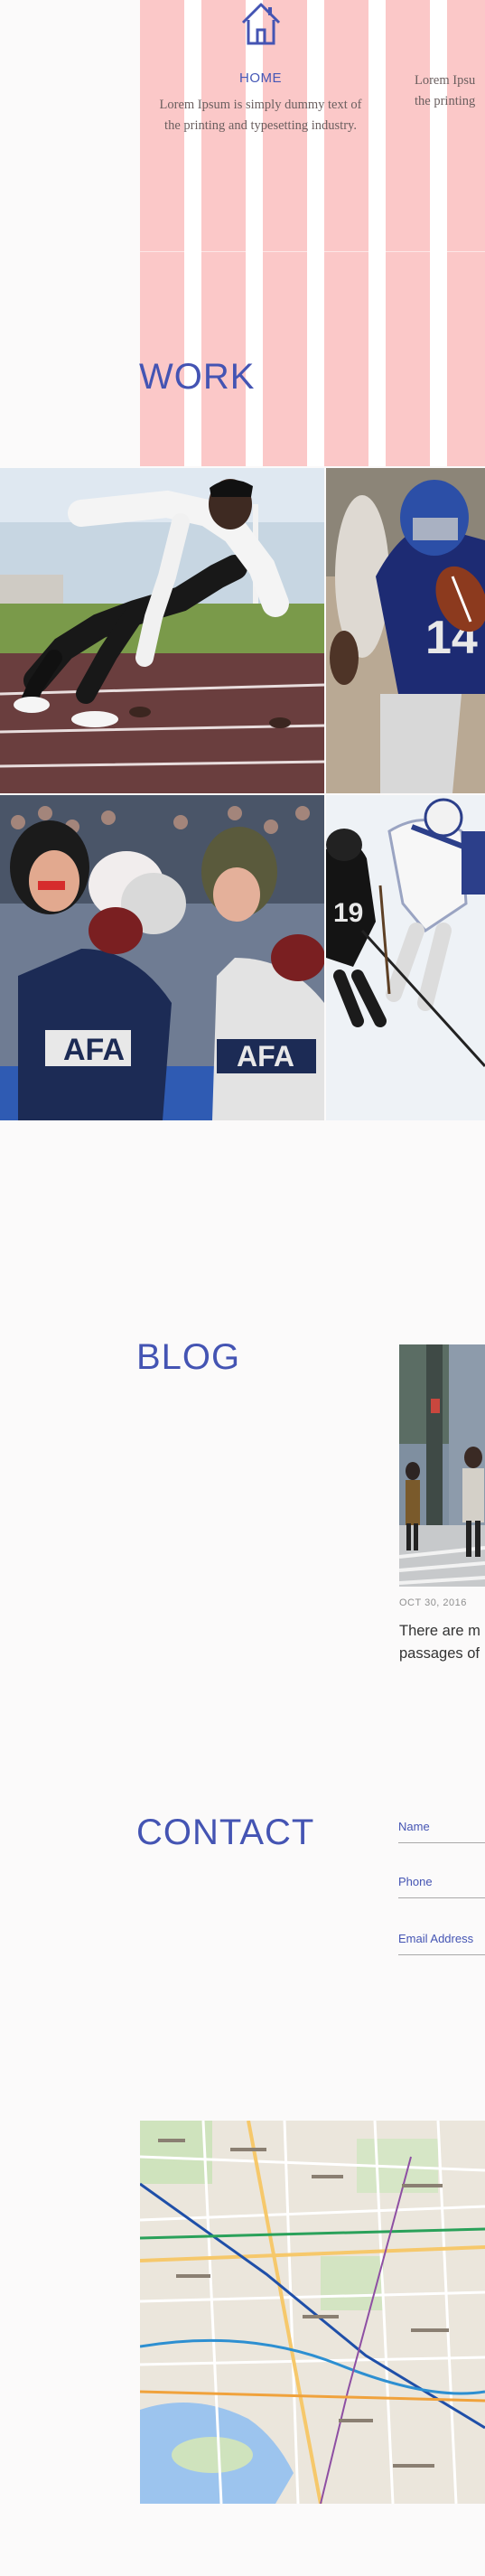  What do you see at coordinates (189, 1357) in the screenshot?
I see `blog-title: BLOG` at bounding box center [189, 1357].